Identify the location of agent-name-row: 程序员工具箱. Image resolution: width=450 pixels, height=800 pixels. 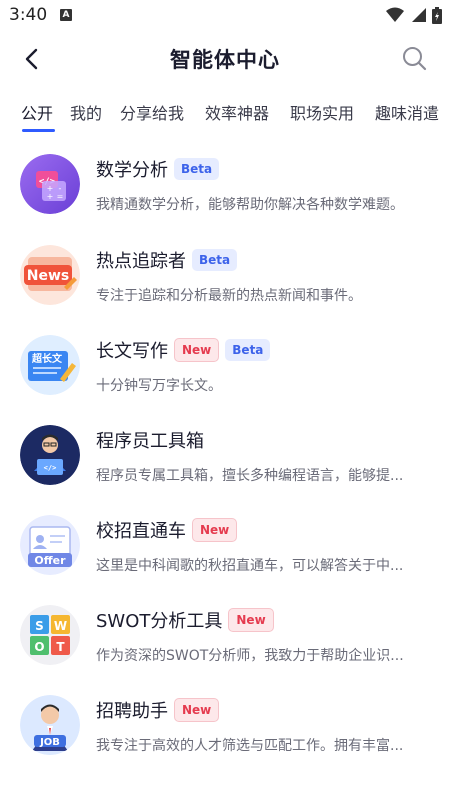
(150, 440).